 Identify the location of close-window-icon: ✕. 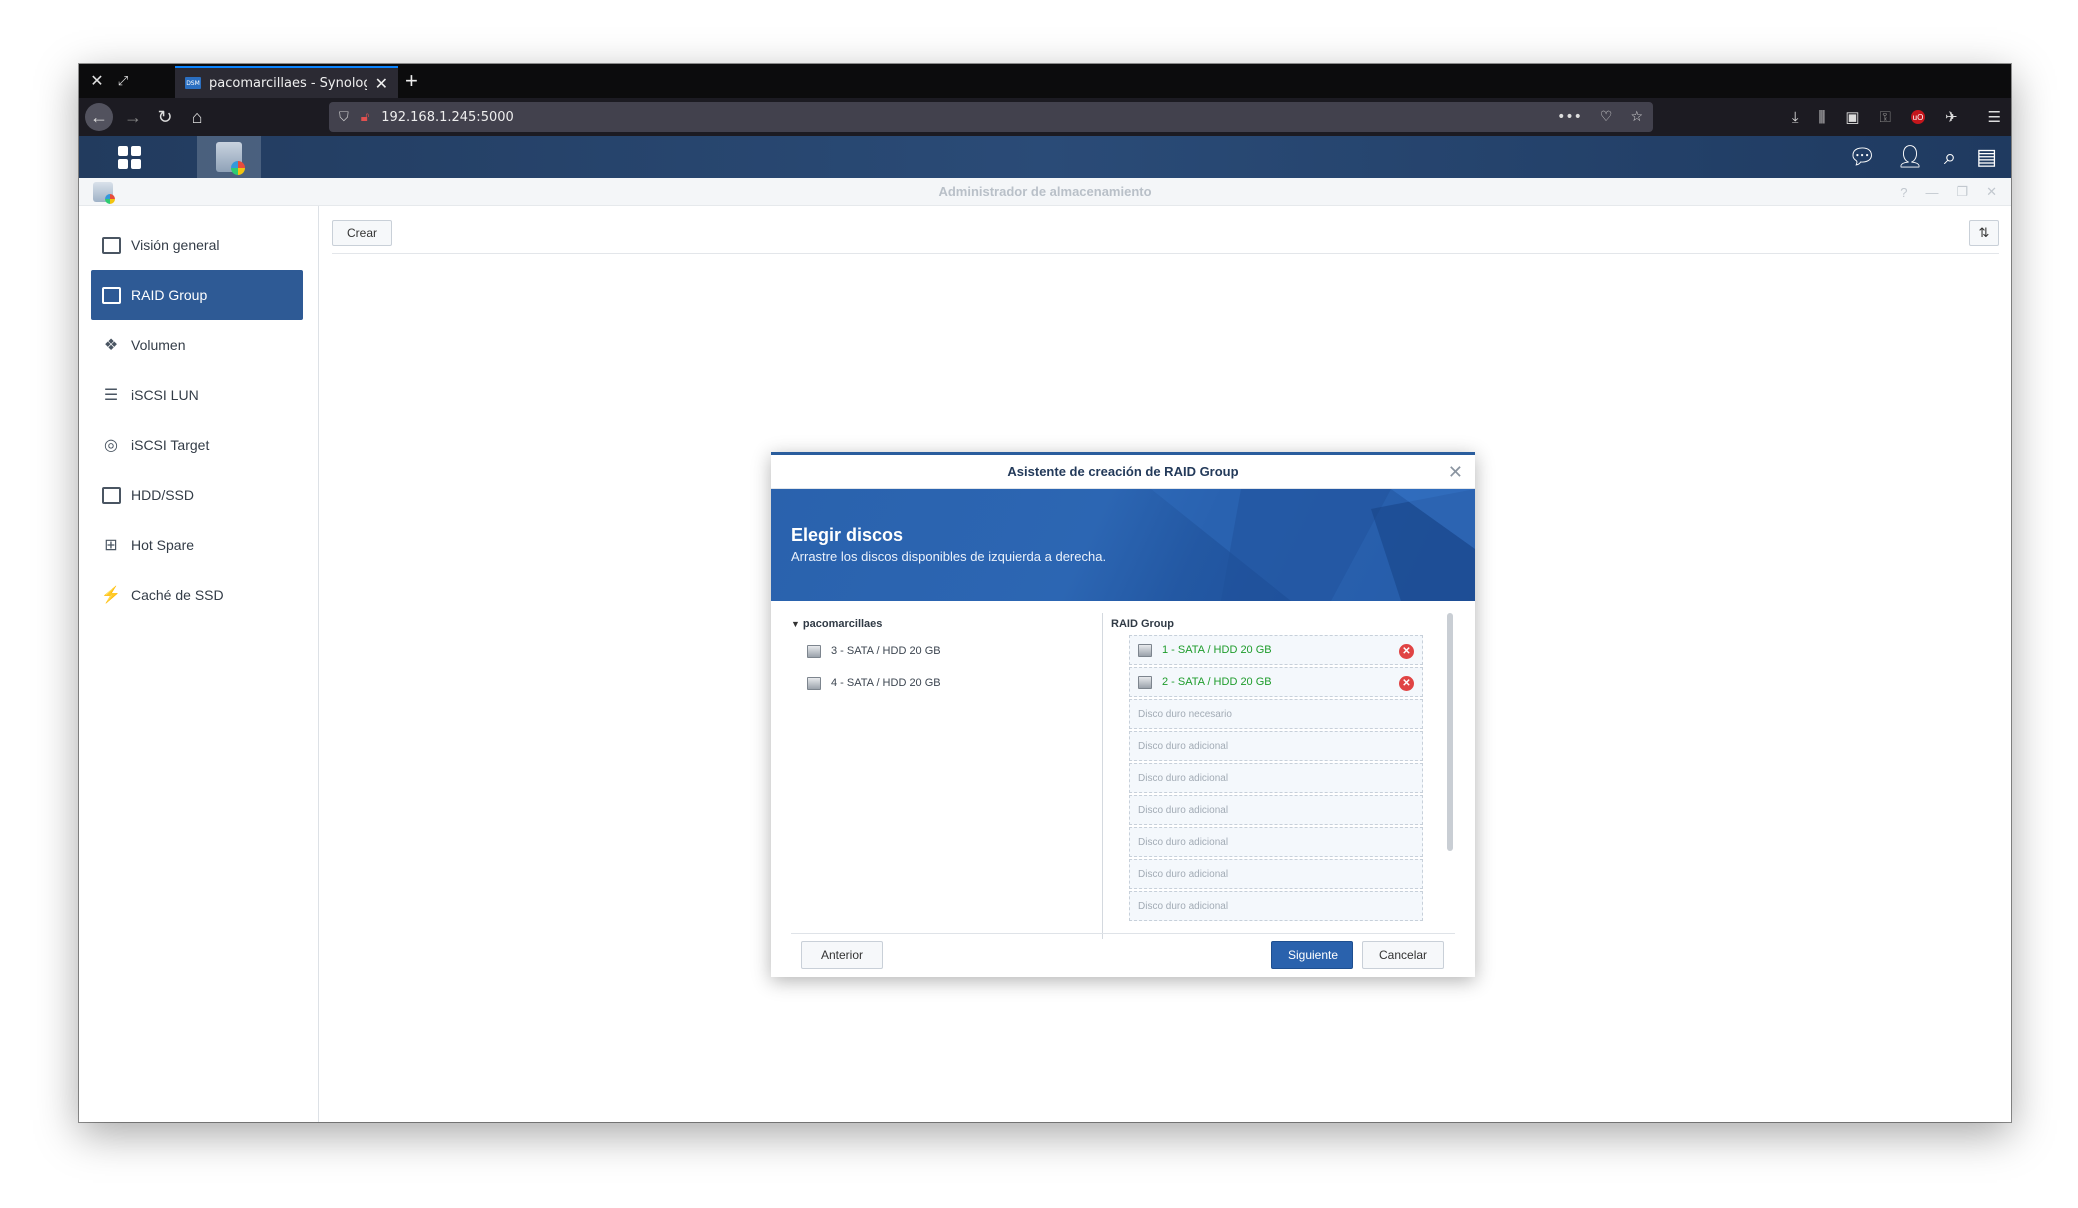
(1991, 192).